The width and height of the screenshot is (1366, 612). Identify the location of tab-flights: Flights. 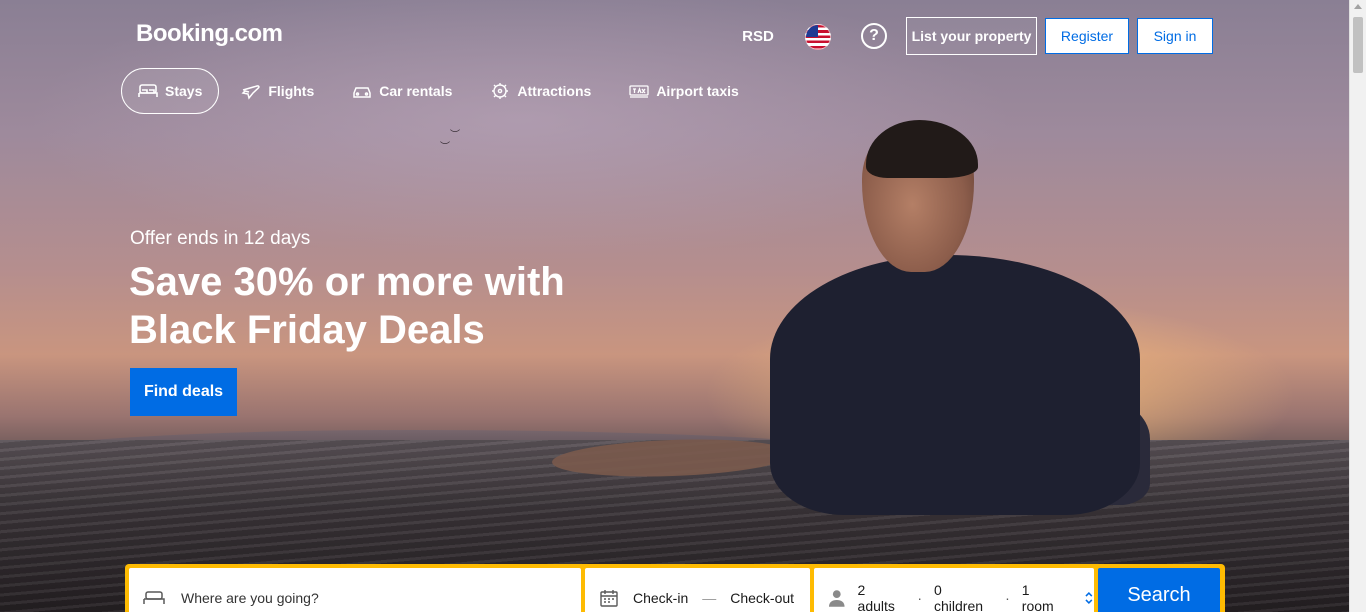
(277, 91).